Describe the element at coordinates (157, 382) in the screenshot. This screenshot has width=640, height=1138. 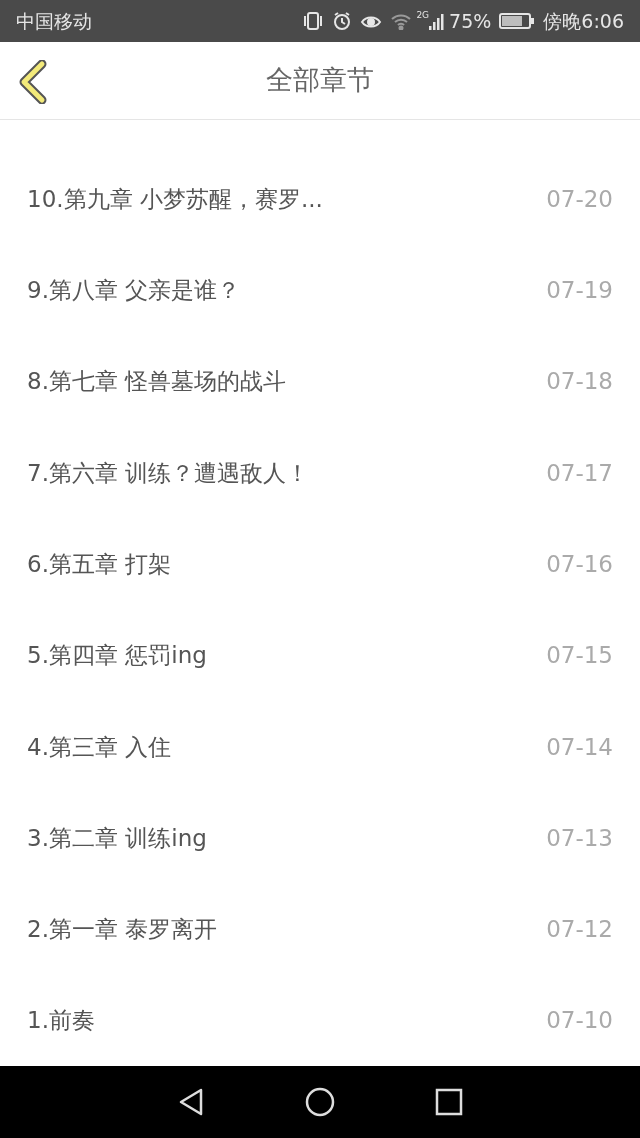
I see `chapter-title: 8.第七章 怪兽墓场的战斗` at that location.